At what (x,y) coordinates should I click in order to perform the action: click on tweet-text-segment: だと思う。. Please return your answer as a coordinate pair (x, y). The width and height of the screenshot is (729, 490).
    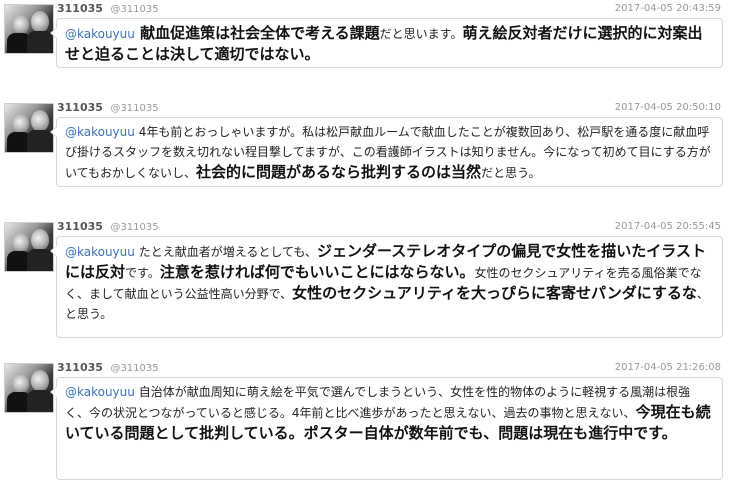
    Looking at the image, I should click on (511, 173).